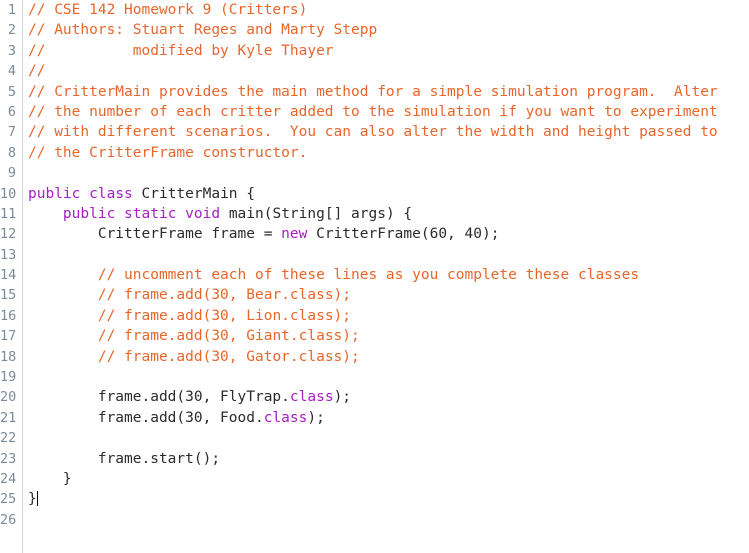  I want to click on code-line: 1 // CSE 142 Homework 9 (Critters), so click(374, 10).